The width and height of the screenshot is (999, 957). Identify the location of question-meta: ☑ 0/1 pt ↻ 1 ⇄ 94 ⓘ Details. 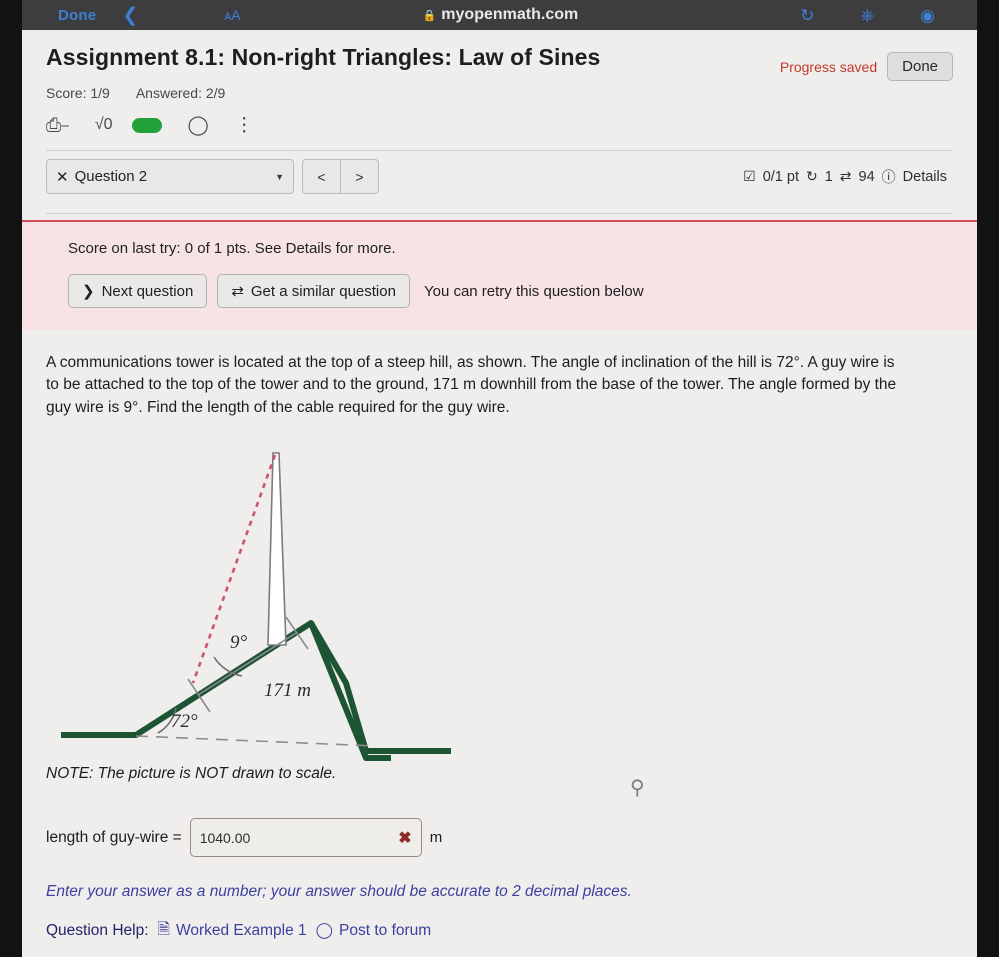
(848, 177).